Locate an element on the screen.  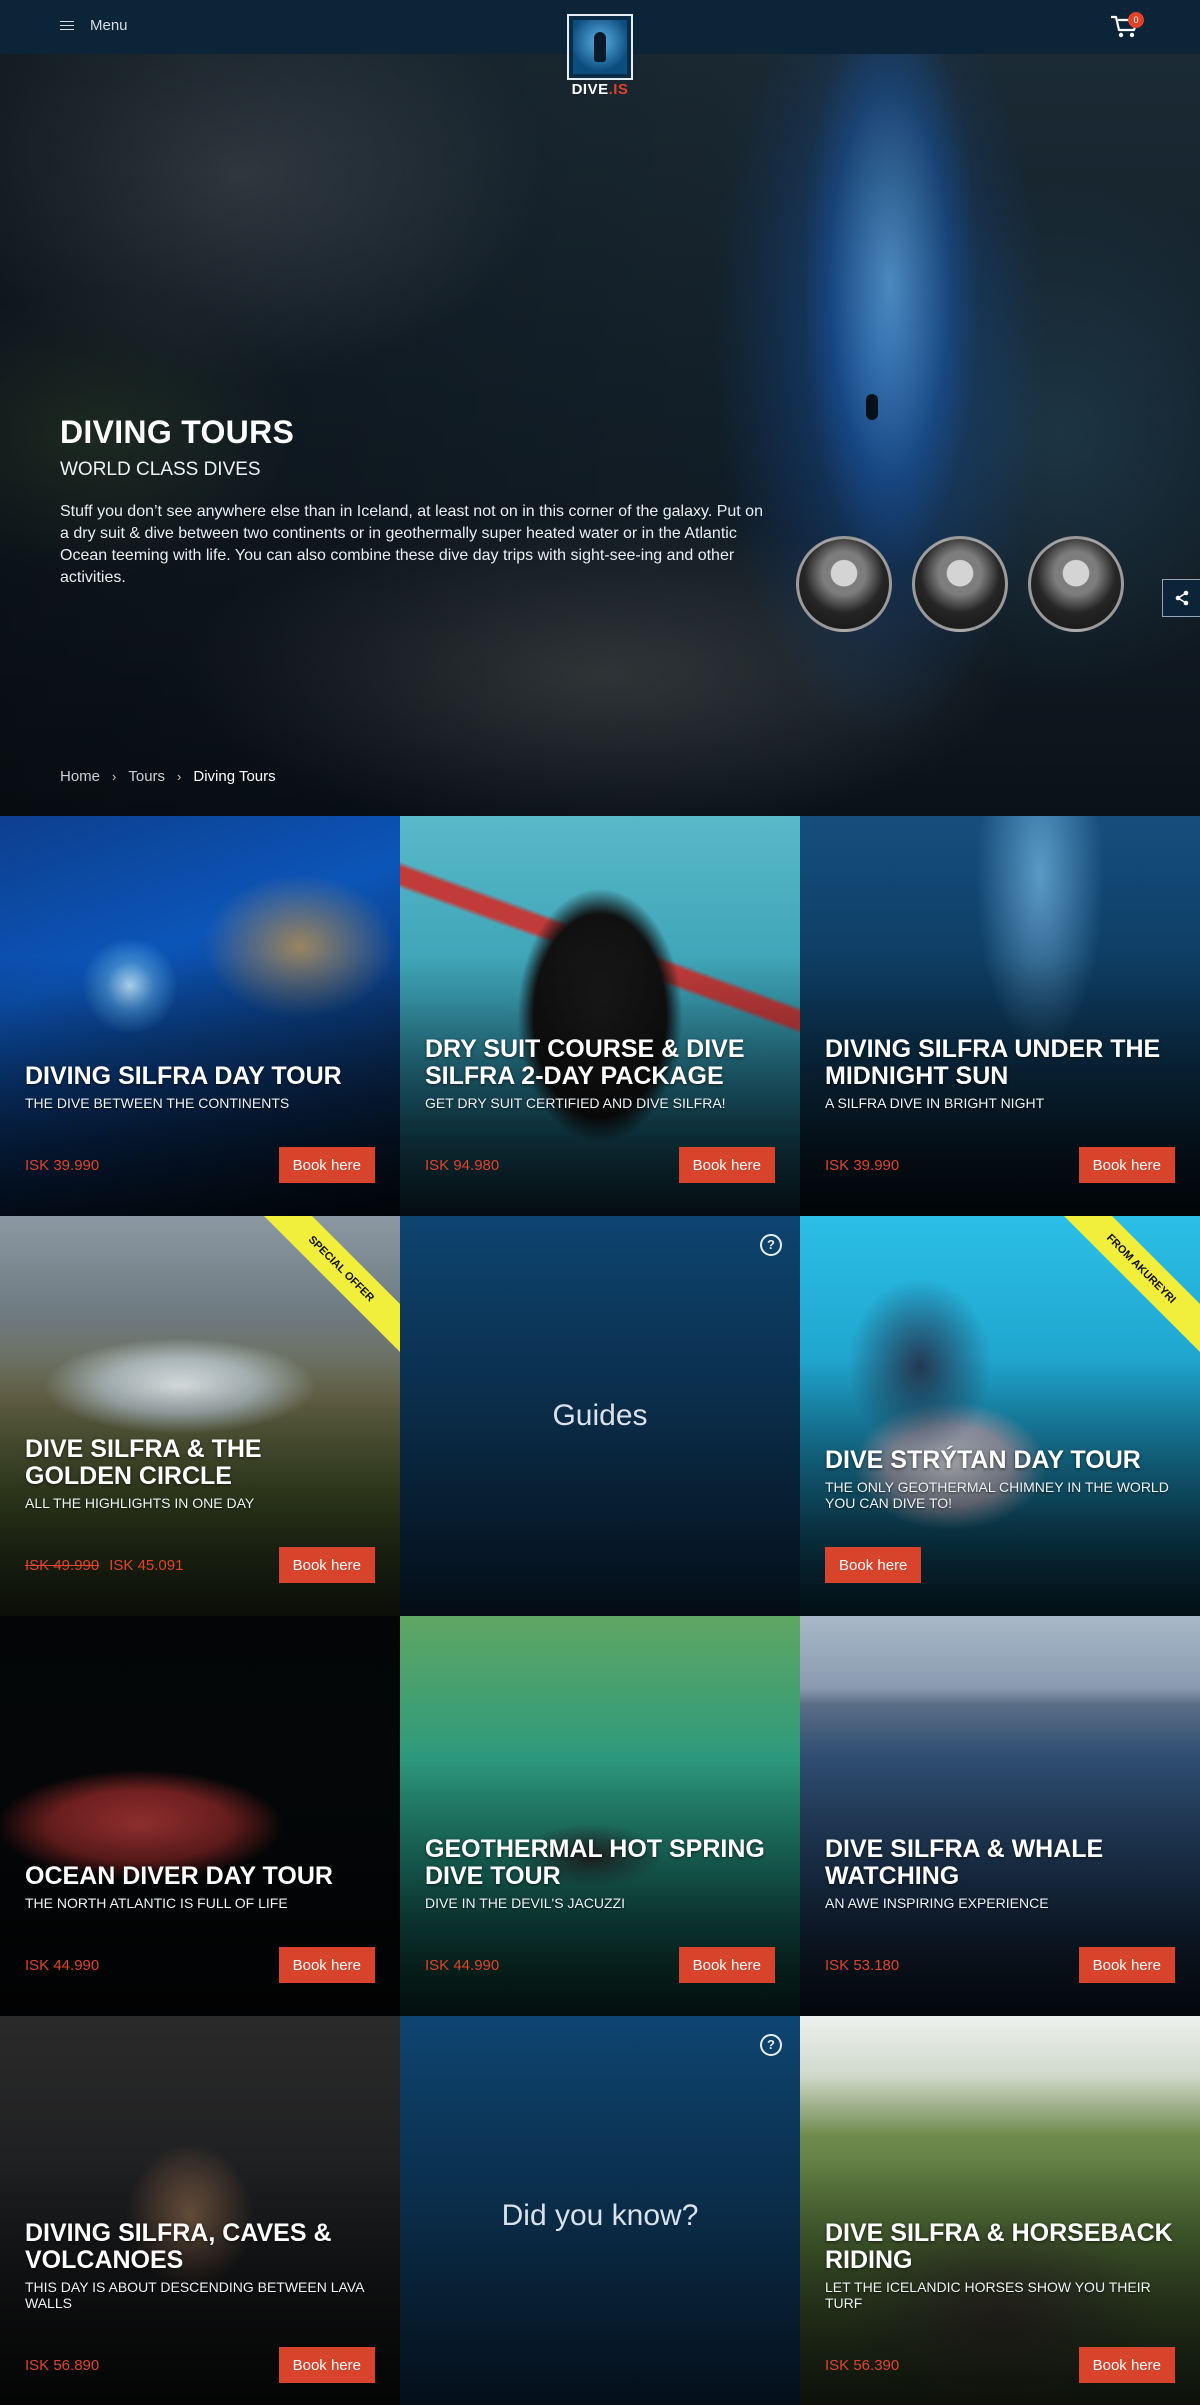
info-tile-label: Guides is located at coordinates (600, 1415).